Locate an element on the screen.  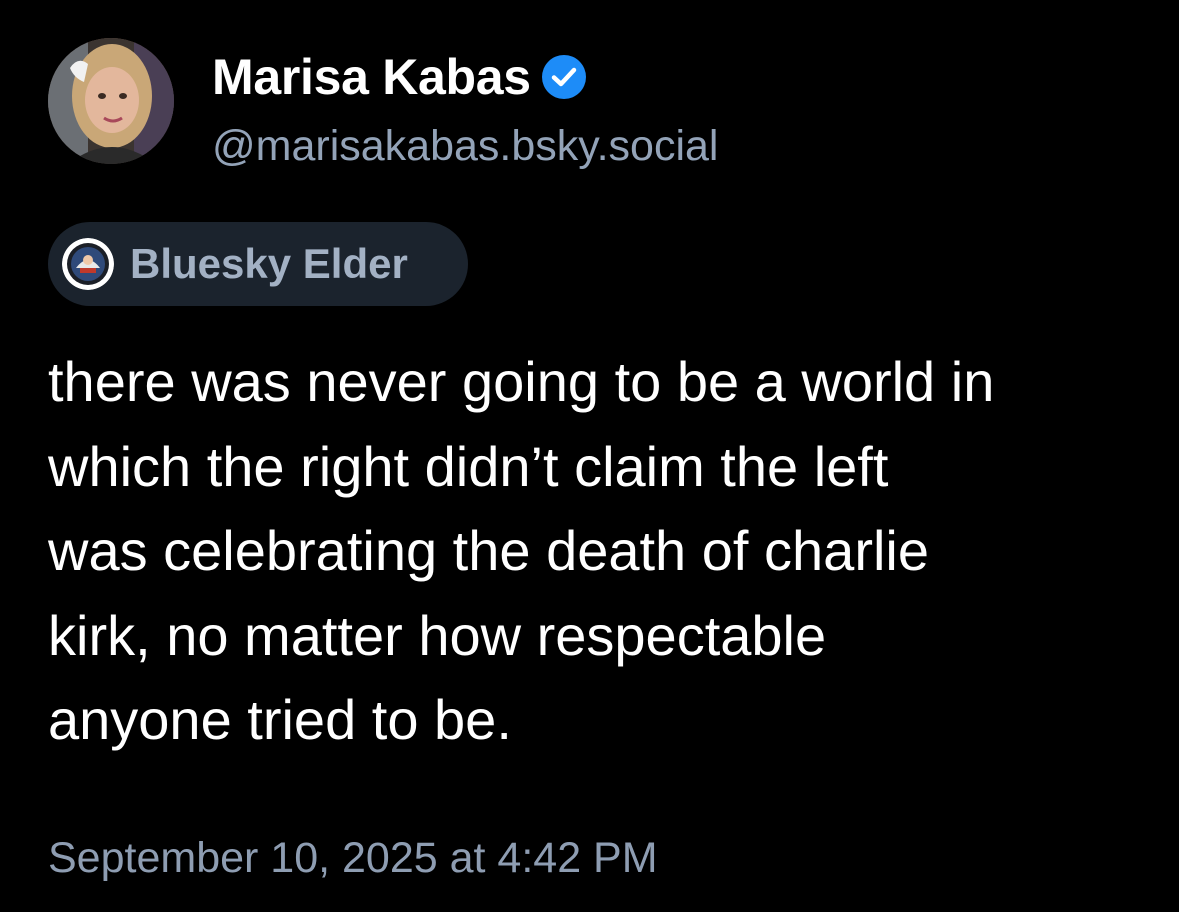
author-name-row: Marisa Kabas is located at coordinates (399, 77).